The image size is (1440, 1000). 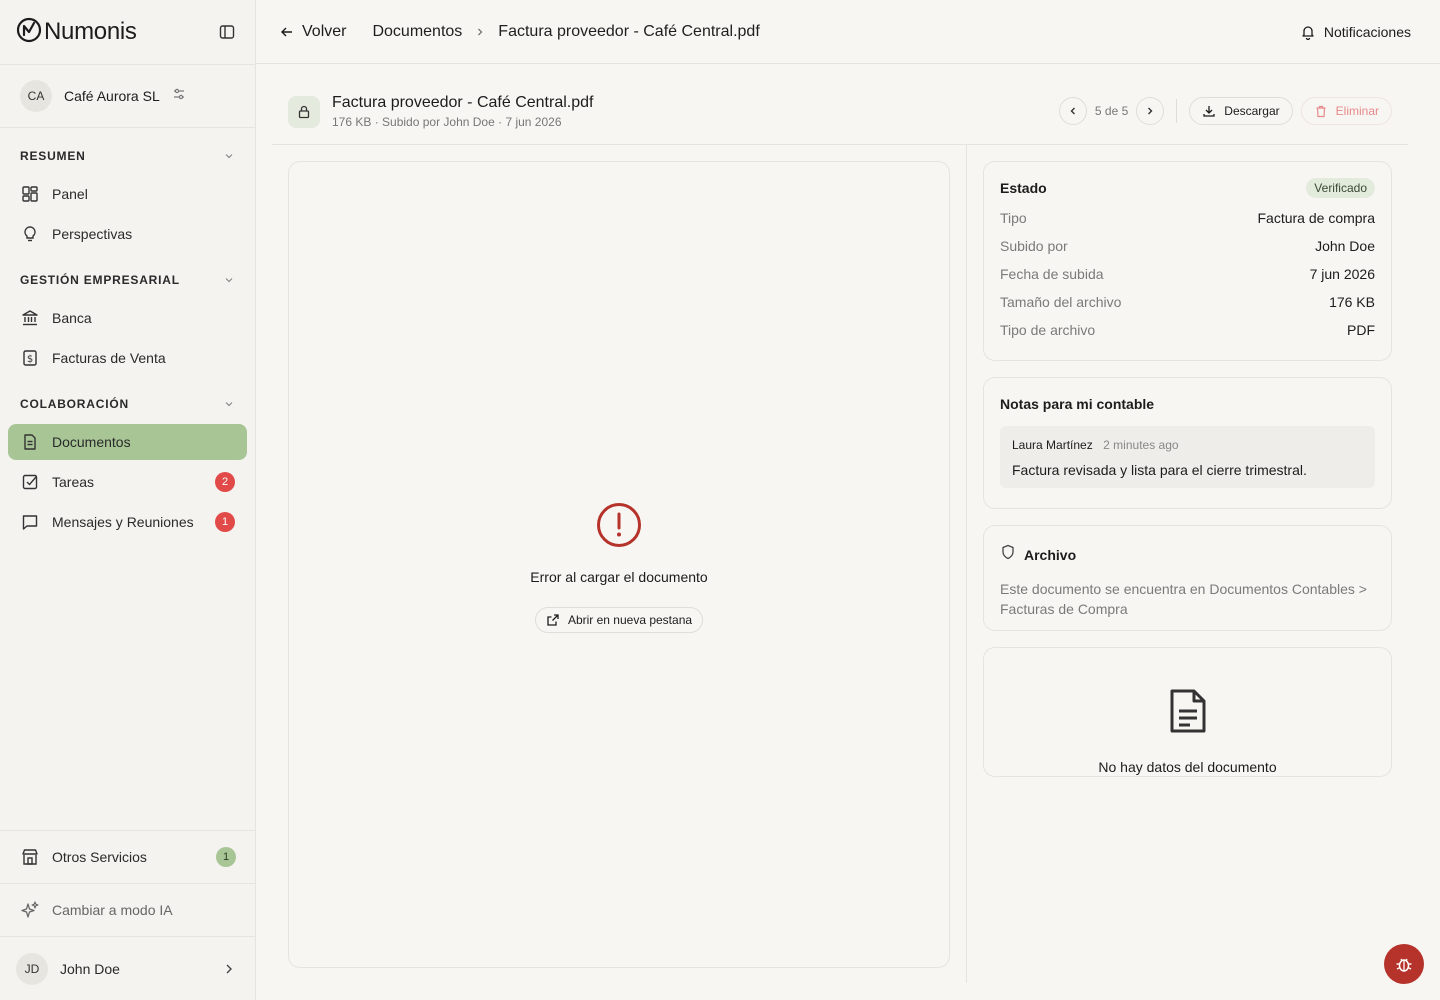 What do you see at coordinates (1316, 218) in the screenshot?
I see `detail-value: Factura de compra` at bounding box center [1316, 218].